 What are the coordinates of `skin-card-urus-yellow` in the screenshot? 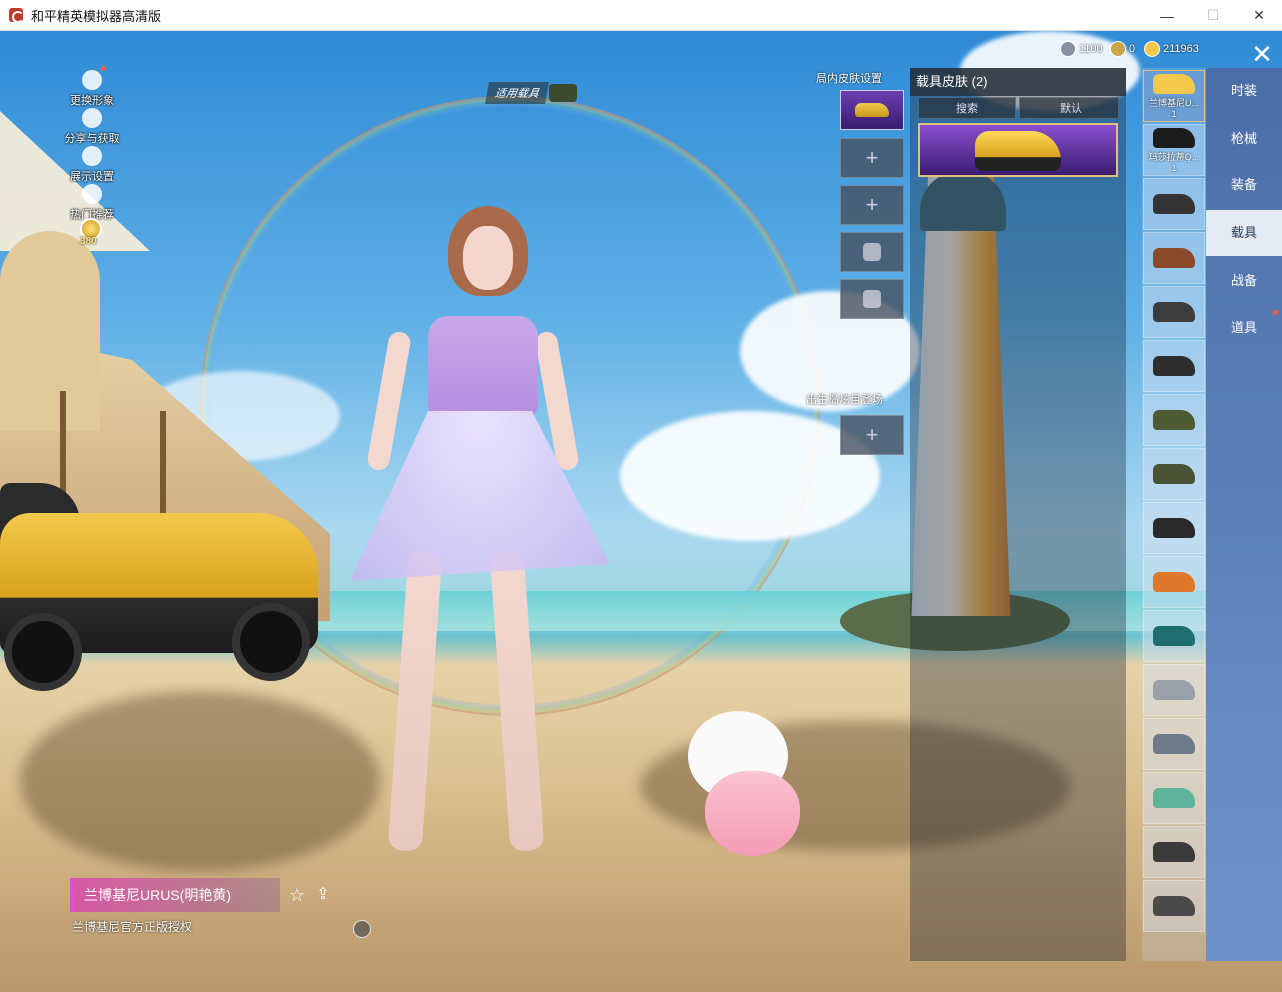 It's located at (1018, 150).